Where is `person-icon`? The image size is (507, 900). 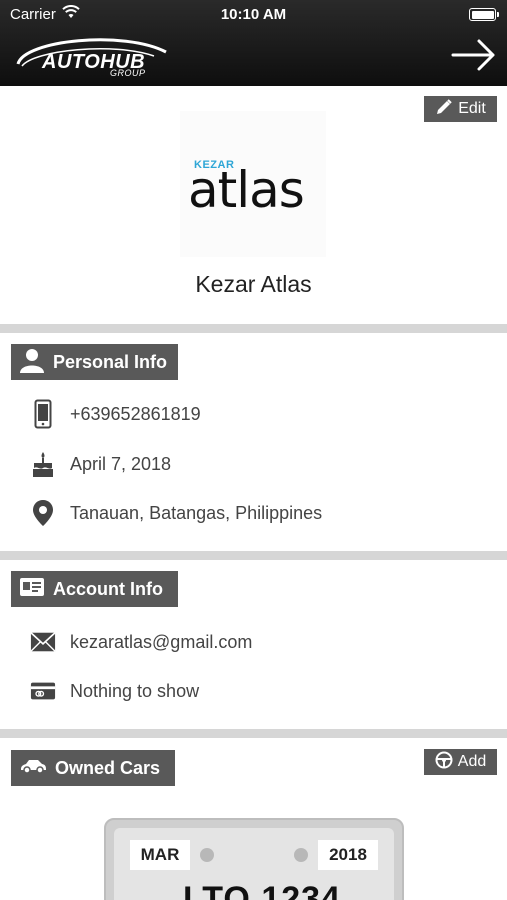
person-icon is located at coordinates (32, 362).